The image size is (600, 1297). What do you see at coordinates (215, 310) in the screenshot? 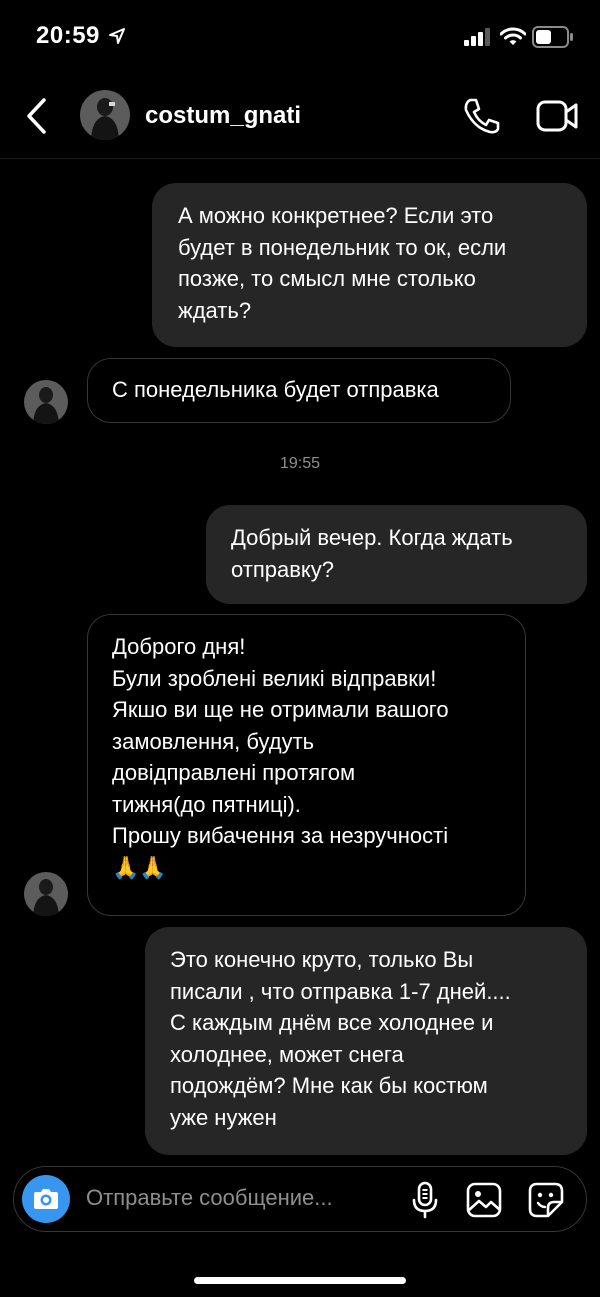
I see `message-line: ждать?` at bounding box center [215, 310].